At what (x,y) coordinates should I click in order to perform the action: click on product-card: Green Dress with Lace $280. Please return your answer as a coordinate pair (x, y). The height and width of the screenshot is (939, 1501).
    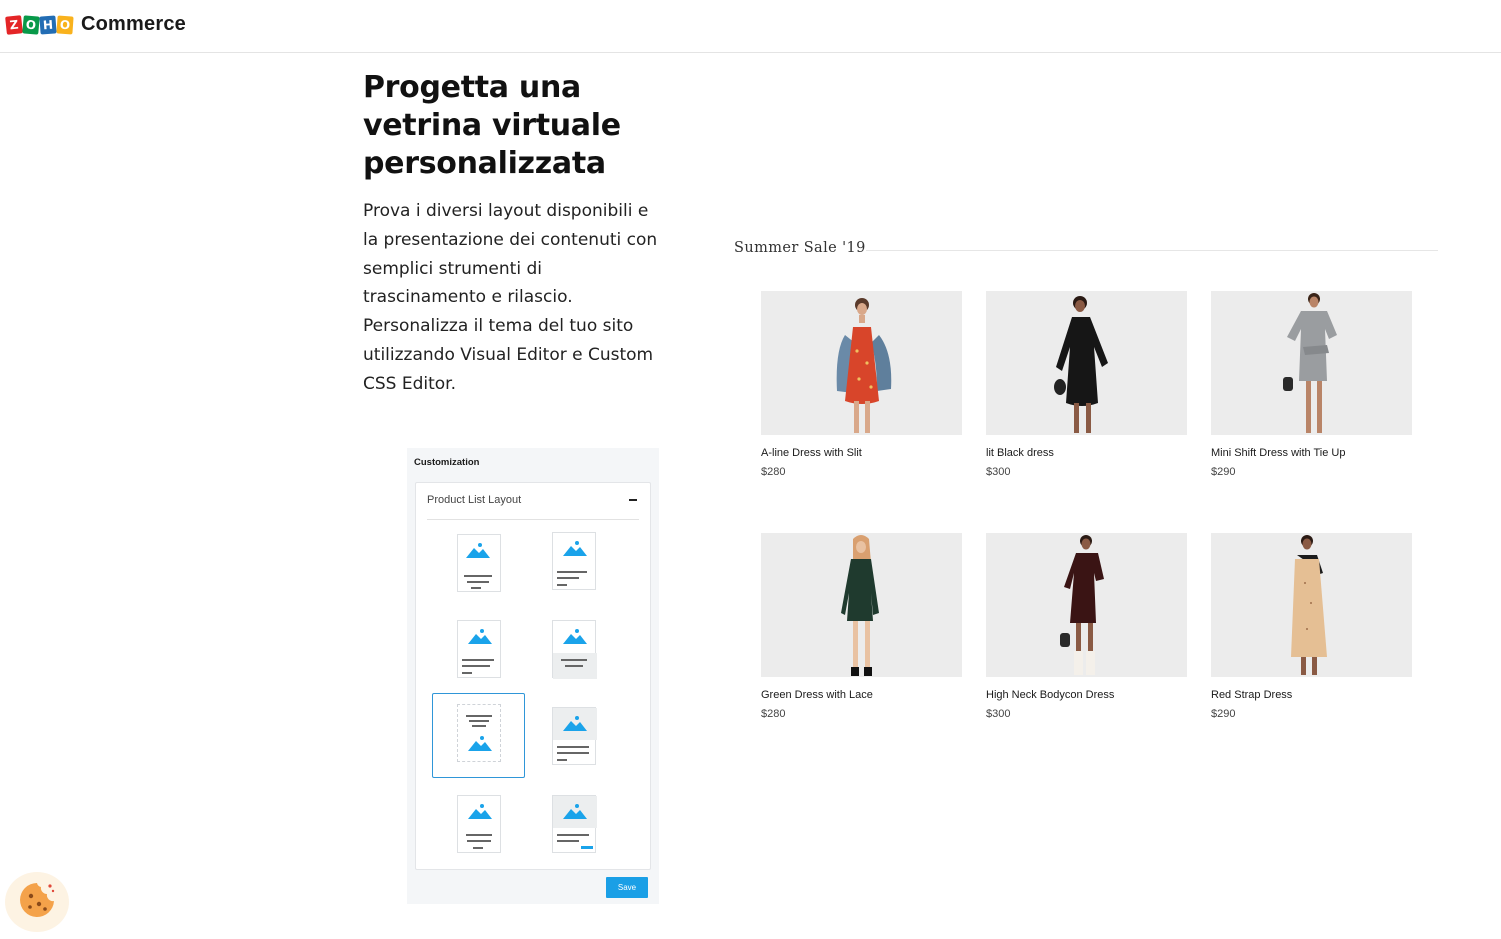
    Looking at the image, I should click on (861, 626).